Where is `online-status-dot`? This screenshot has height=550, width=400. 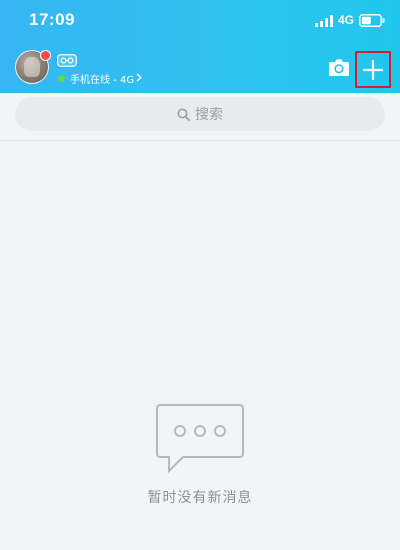
online-status-dot is located at coordinates (61, 78).